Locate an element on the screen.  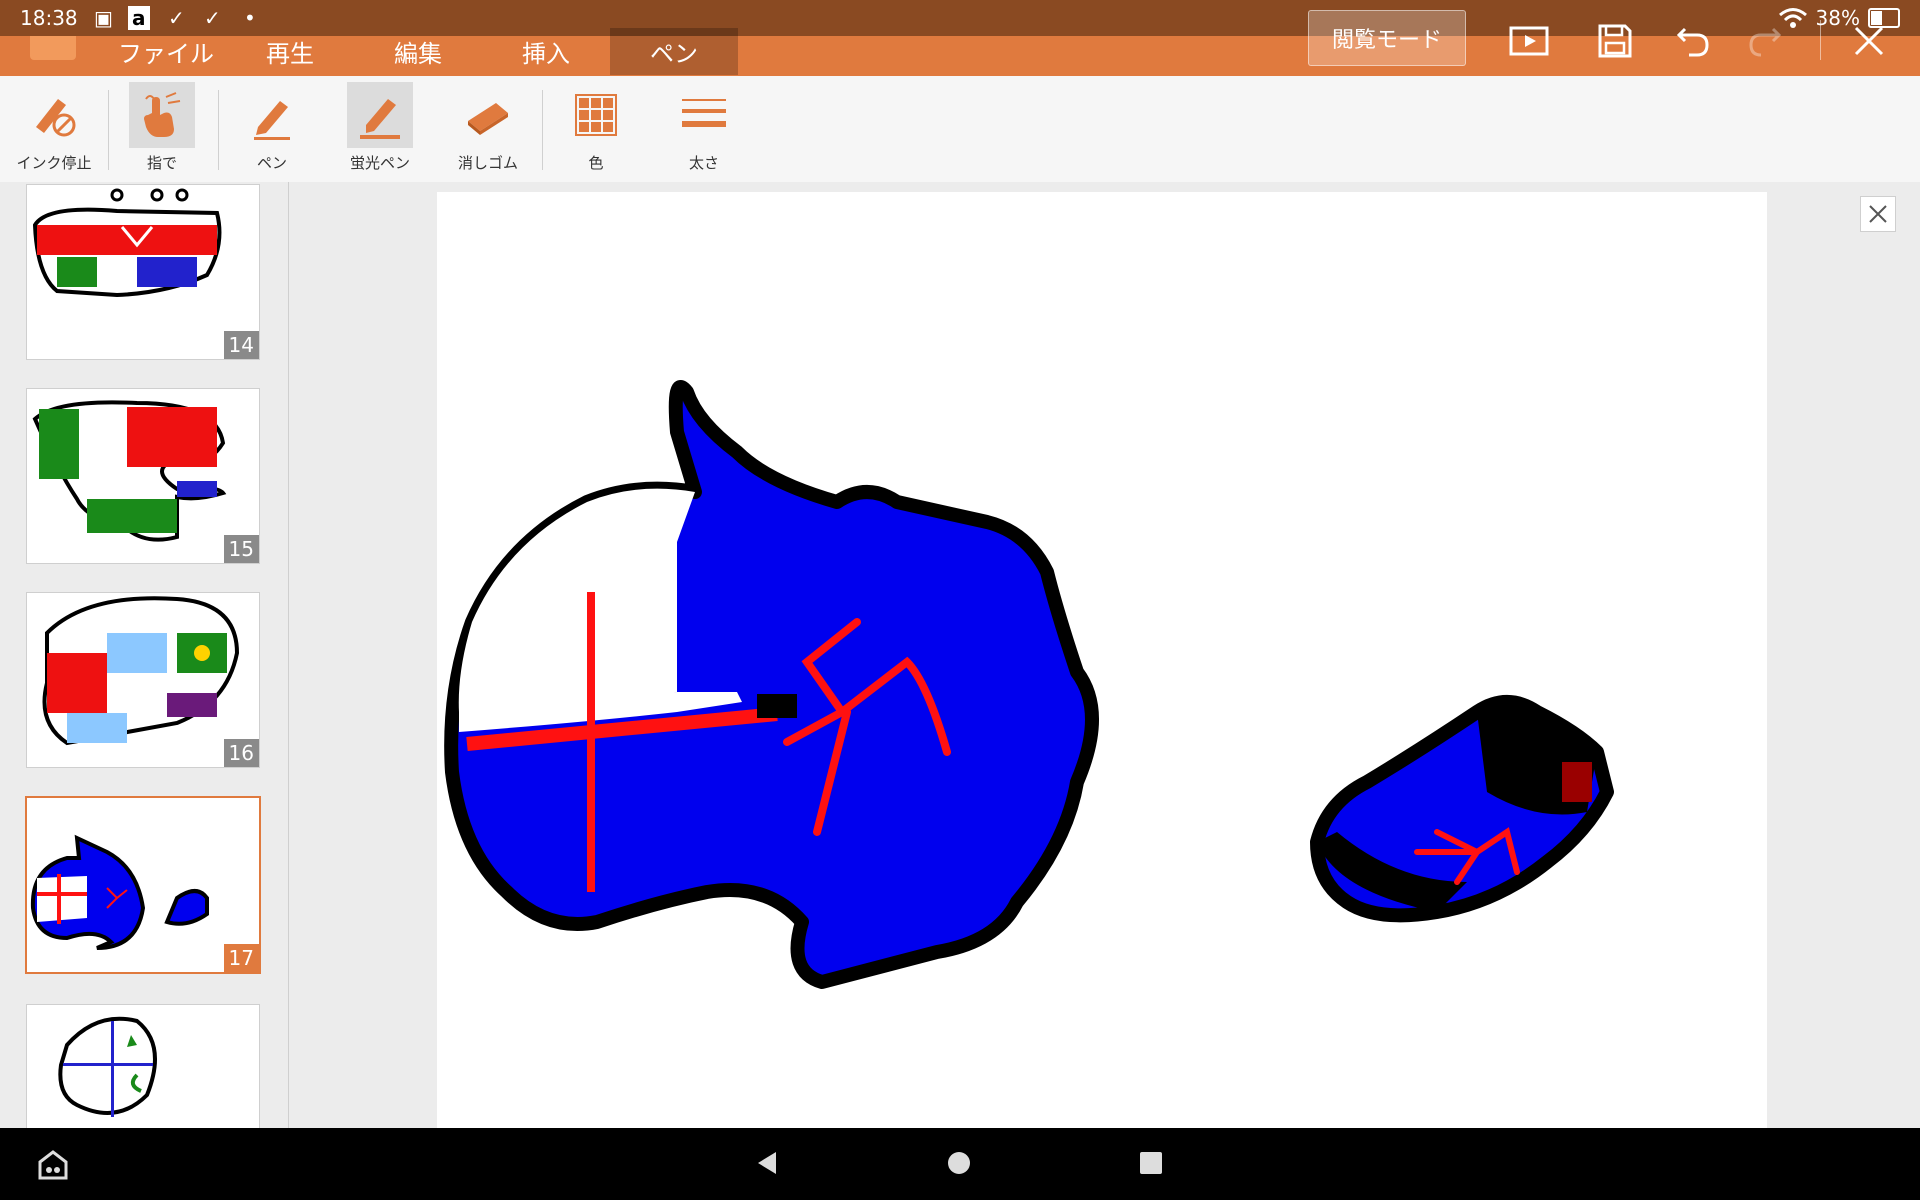
home-icon is located at coordinates (959, 1165).